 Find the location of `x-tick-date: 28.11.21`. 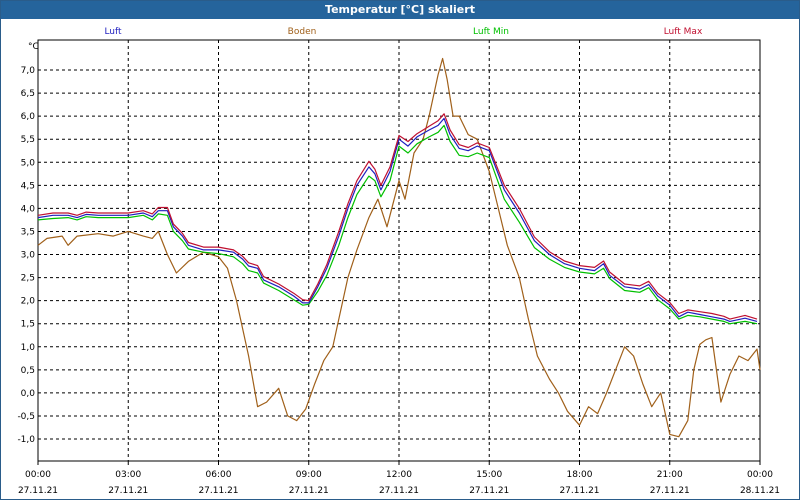

x-tick-date: 28.11.21 is located at coordinates (760, 491).